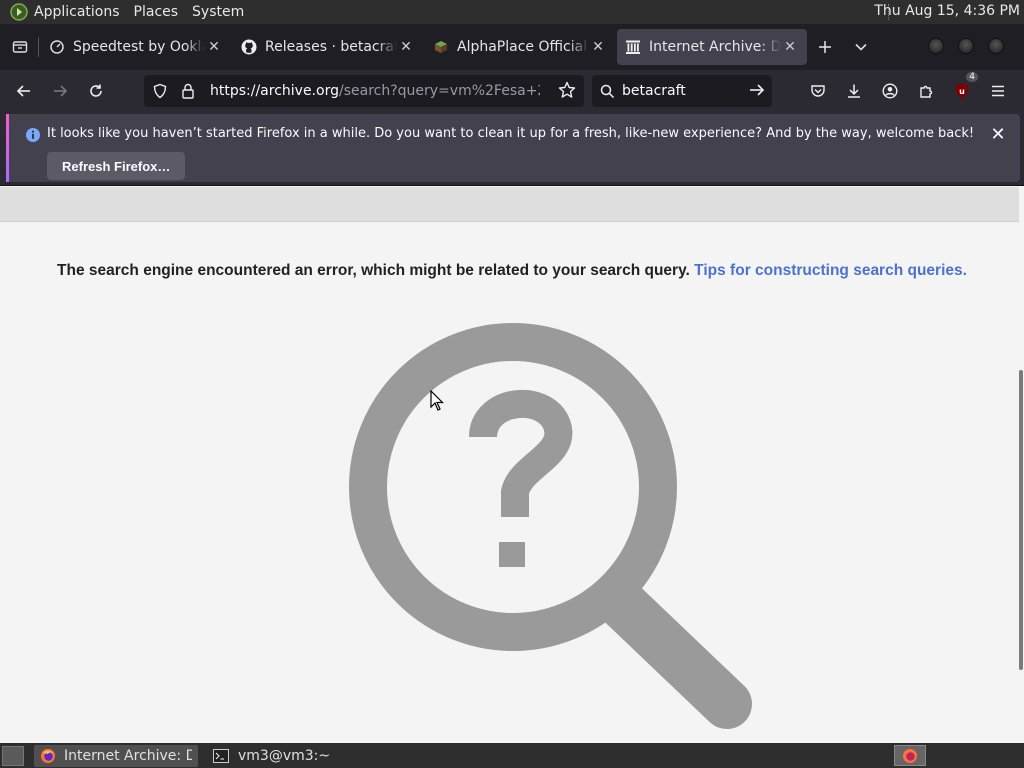 This screenshot has height=768, width=1024. I want to click on github-icon, so click(249, 47).